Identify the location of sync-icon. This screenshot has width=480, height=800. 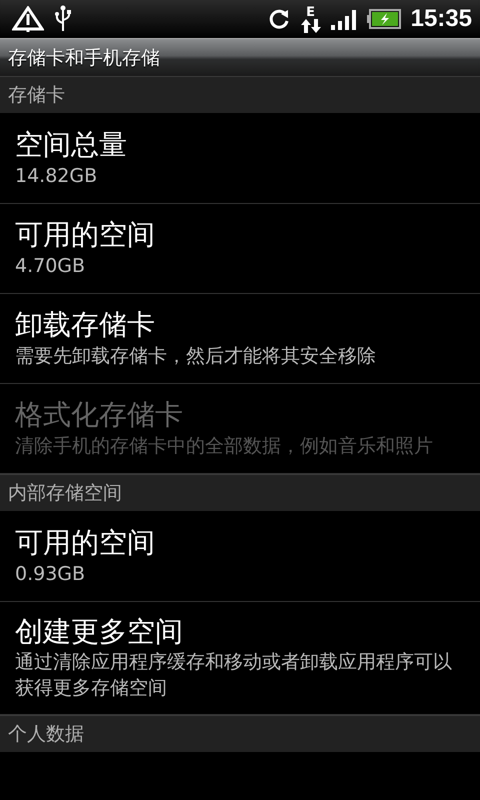
(278, 19).